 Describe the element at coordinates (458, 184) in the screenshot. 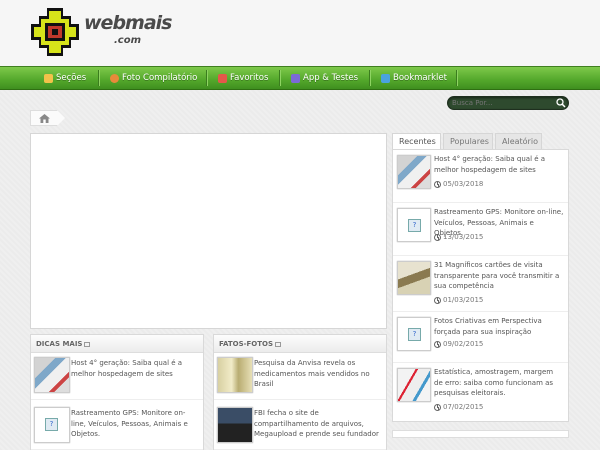

I see `item-date: 05/03/2018` at that location.